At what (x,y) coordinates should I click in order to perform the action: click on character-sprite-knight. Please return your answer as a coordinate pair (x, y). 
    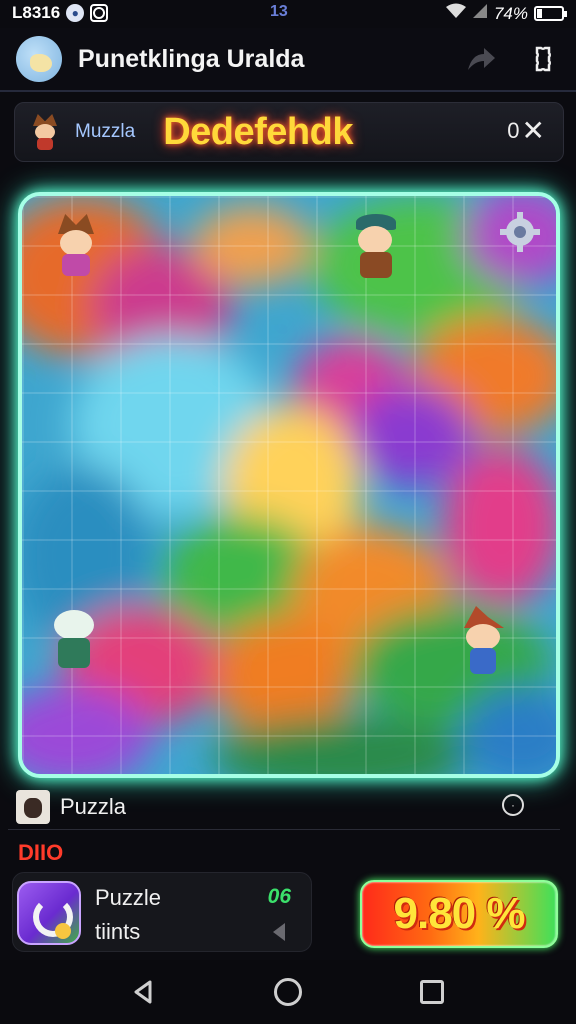
    Looking at the image, I should click on (77, 249).